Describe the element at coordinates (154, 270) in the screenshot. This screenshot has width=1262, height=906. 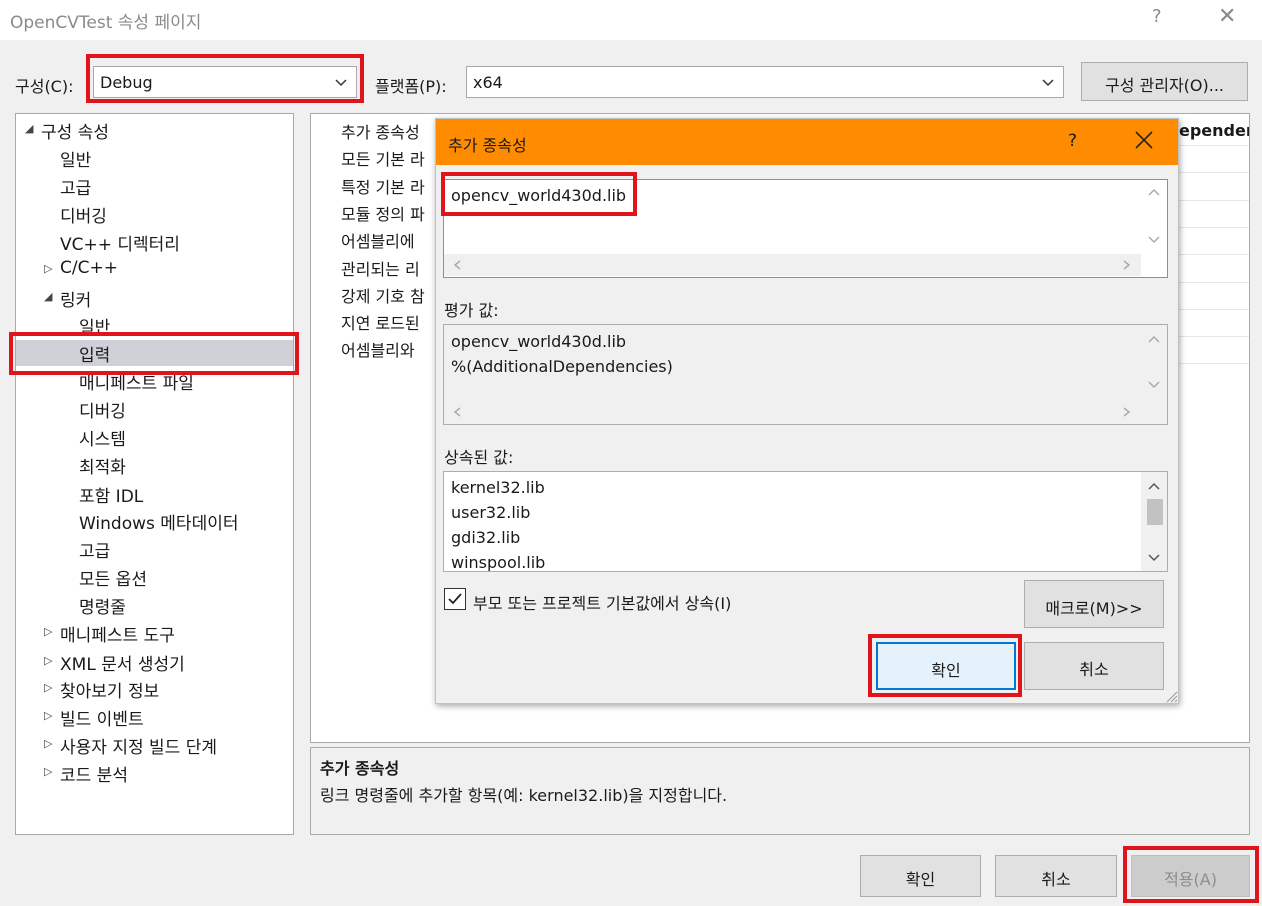
I see `tree-item: ▷ C/C++` at that location.